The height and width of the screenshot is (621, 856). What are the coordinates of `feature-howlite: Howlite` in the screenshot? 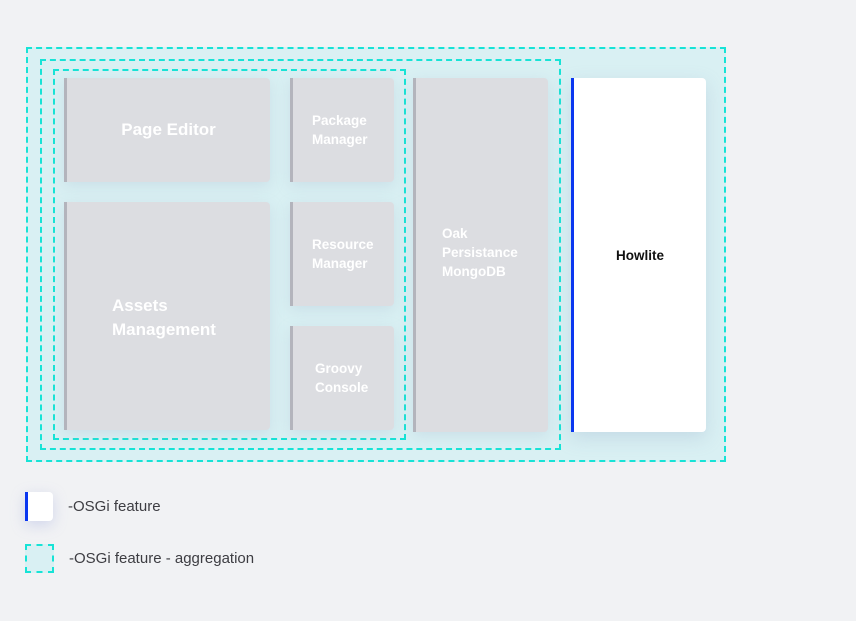 It's located at (638, 255).